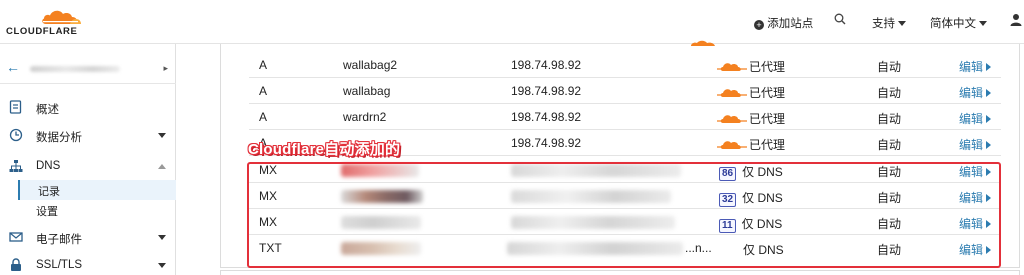 Image resolution: width=1024 pixels, height=275 pixels. Describe the element at coordinates (16, 107) in the screenshot. I see `document-icon` at that location.